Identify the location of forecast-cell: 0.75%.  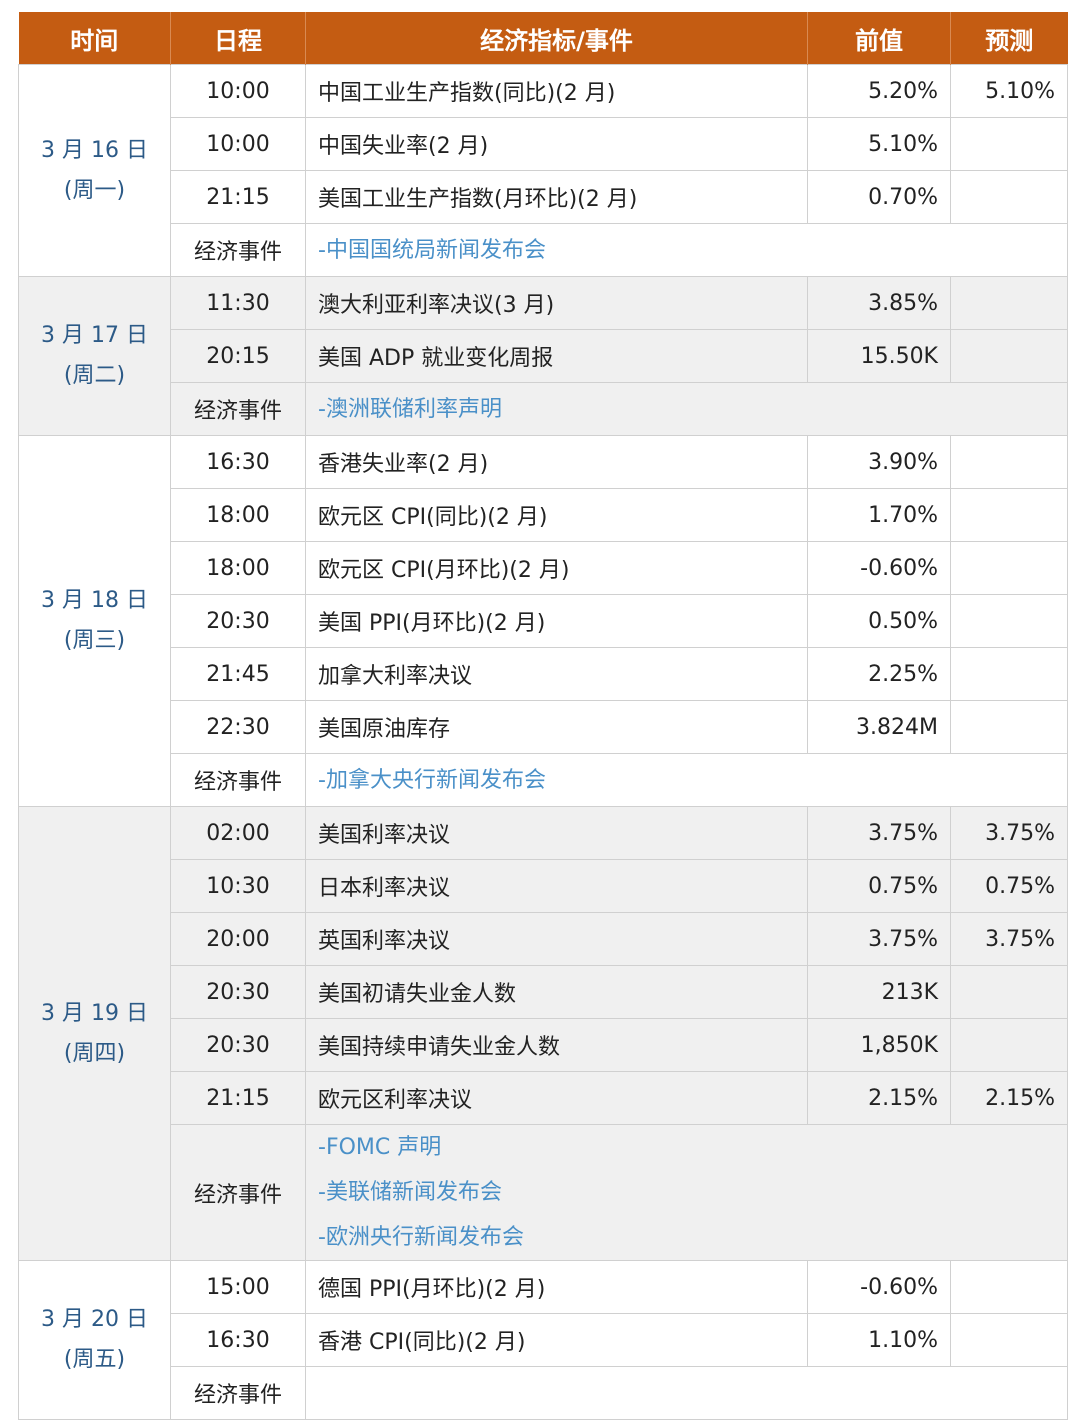
(1009, 886).